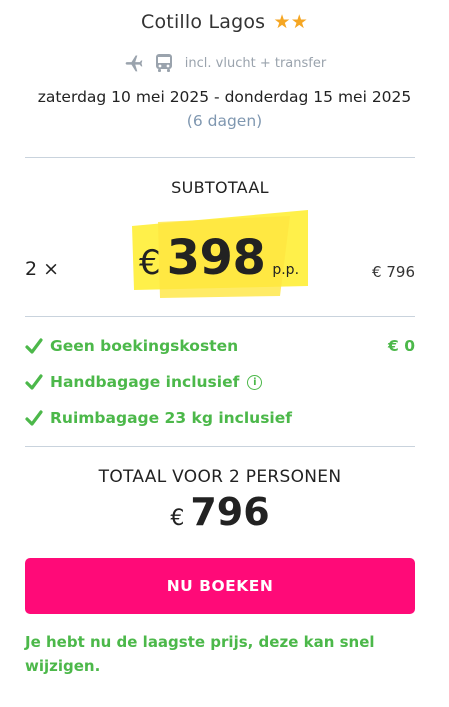  I want to click on total-price: € 796, so click(220, 512).